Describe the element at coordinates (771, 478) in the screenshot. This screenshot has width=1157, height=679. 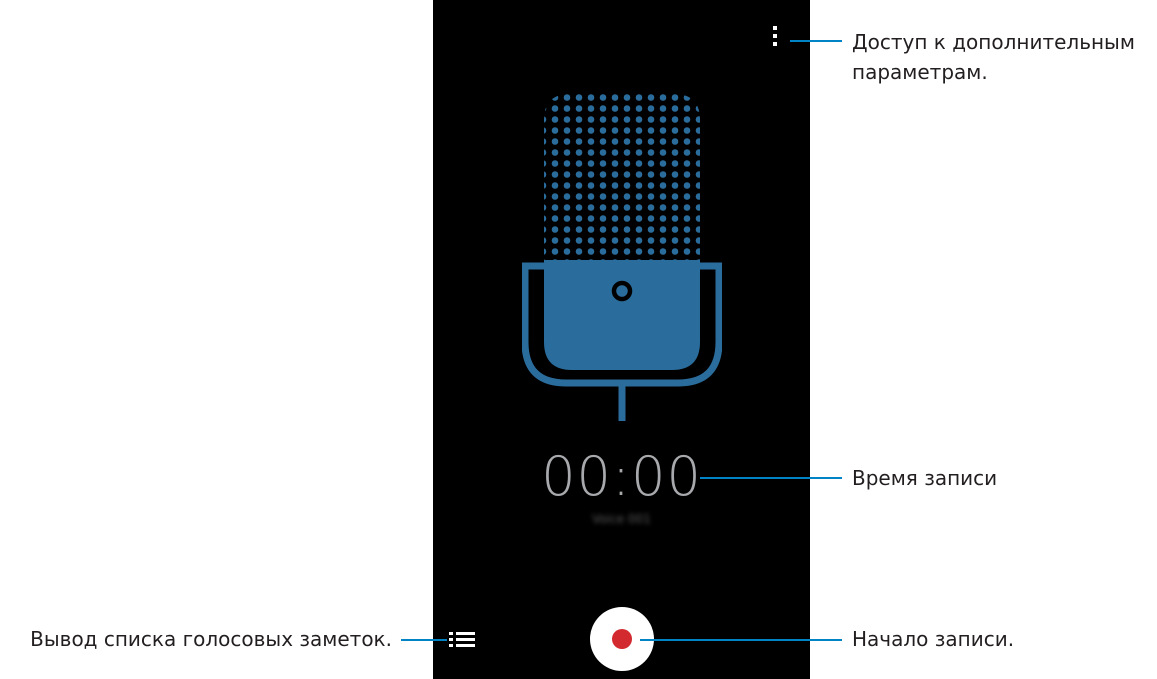
I see `callout-line-recording-time` at that location.